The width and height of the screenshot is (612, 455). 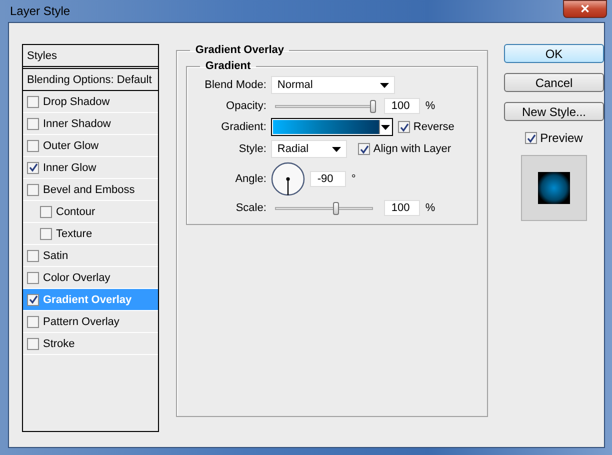 I want to click on checkbox-label: Reverse, so click(x=433, y=127).